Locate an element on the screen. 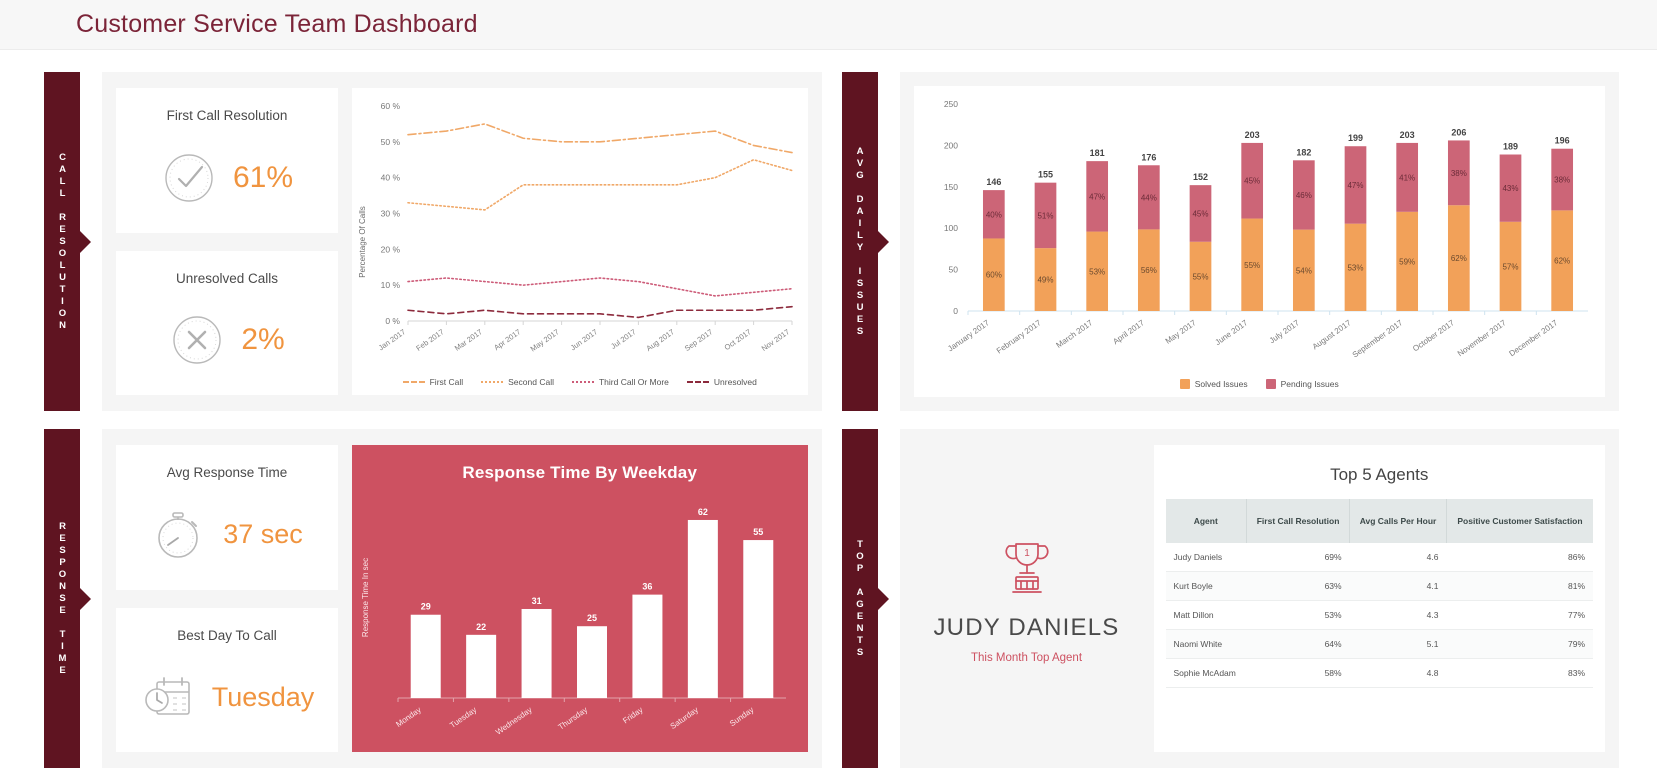 This screenshot has height=768, width=1657. table-cell-calls: 4.8 is located at coordinates (1398, 673).